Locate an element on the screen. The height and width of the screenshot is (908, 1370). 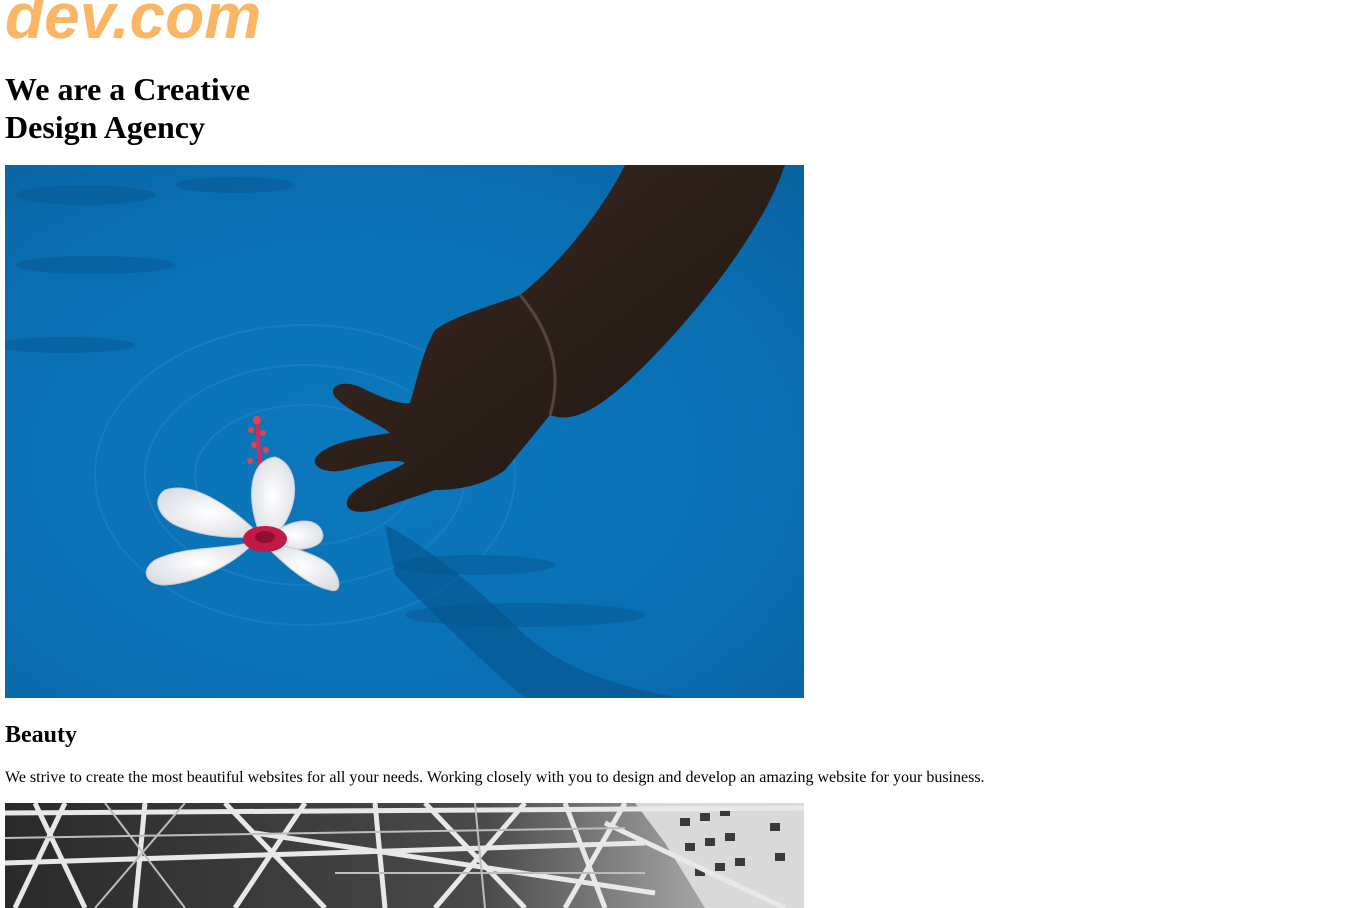
site-logo: dev.com is located at coordinates (133, 24).